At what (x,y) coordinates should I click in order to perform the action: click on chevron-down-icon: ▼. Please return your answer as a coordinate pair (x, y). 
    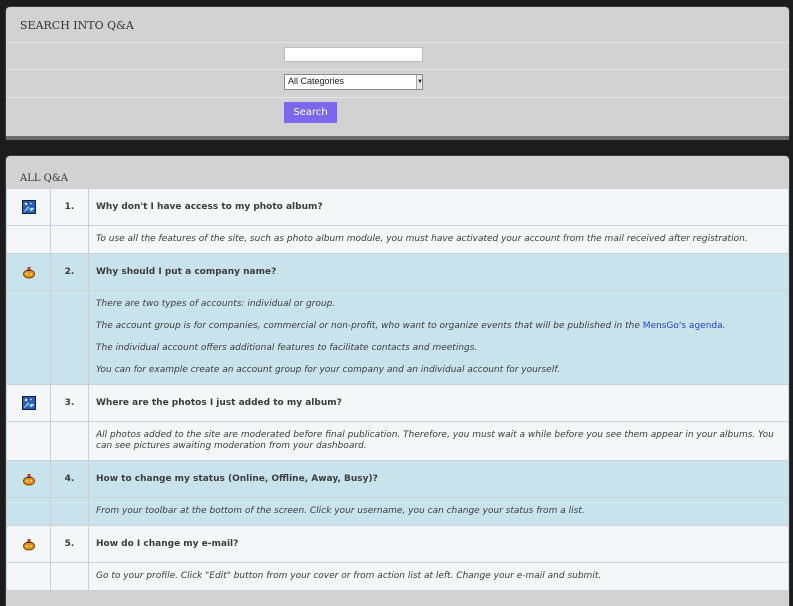
    Looking at the image, I should click on (419, 82).